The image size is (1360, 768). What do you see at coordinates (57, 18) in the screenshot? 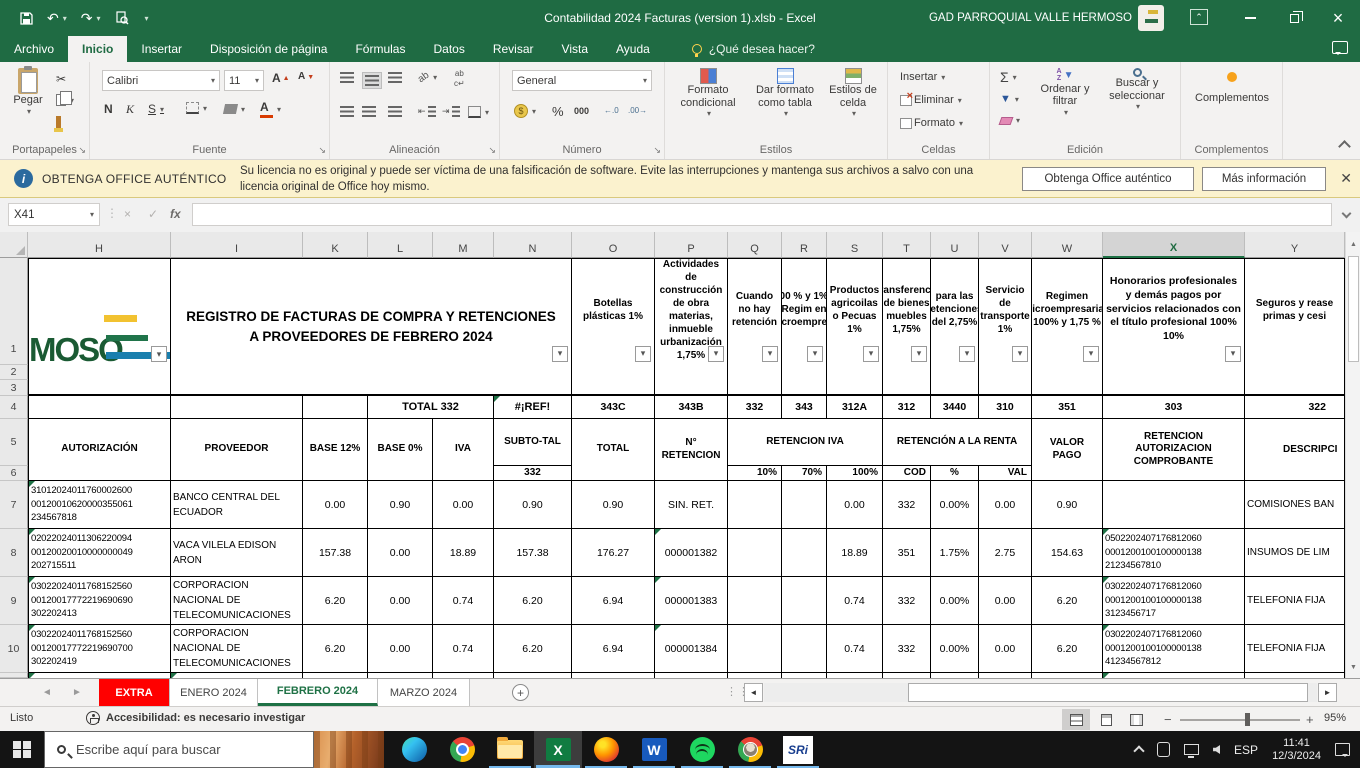
I see `undo-button: ↶ ▾` at bounding box center [57, 18].